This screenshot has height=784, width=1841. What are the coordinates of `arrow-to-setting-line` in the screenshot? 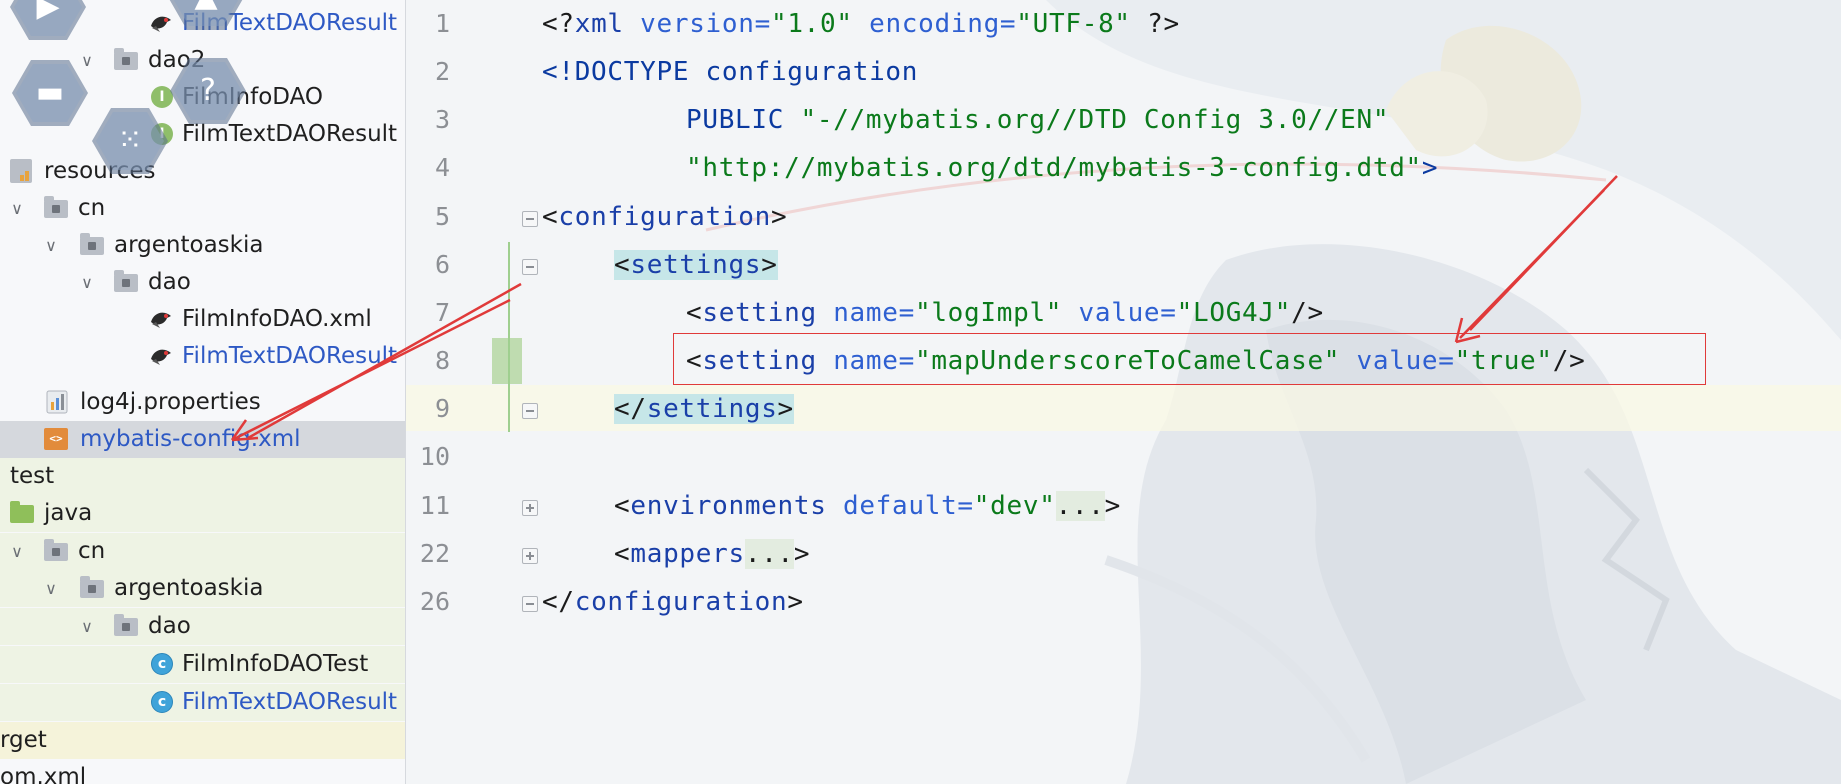 It's located at (1536, 259).